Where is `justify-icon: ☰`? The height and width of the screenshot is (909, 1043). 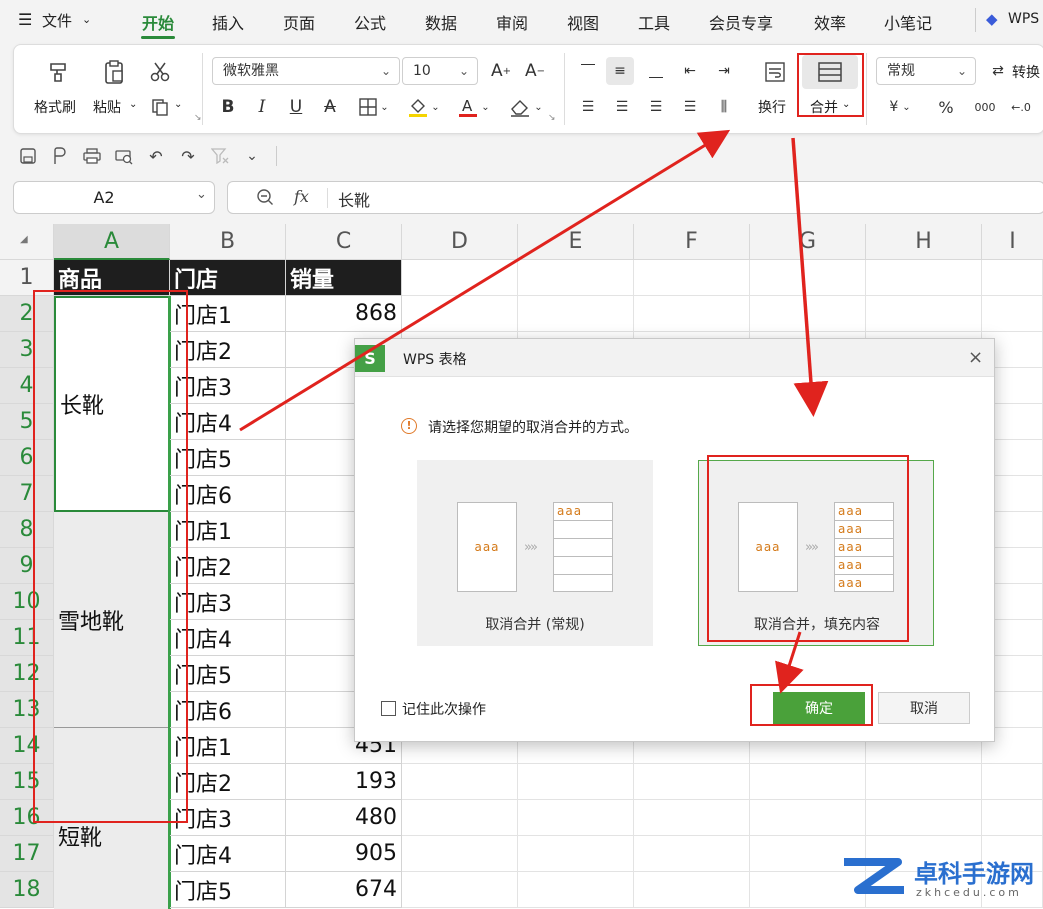
justify-icon: ☰ is located at coordinates (690, 107).